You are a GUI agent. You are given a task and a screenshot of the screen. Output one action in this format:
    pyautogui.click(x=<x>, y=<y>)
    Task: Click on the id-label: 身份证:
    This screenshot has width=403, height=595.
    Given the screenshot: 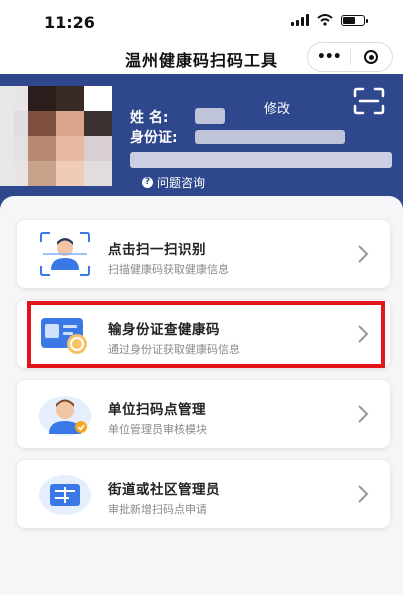 What is the action you would take?
    pyautogui.click(x=154, y=138)
    